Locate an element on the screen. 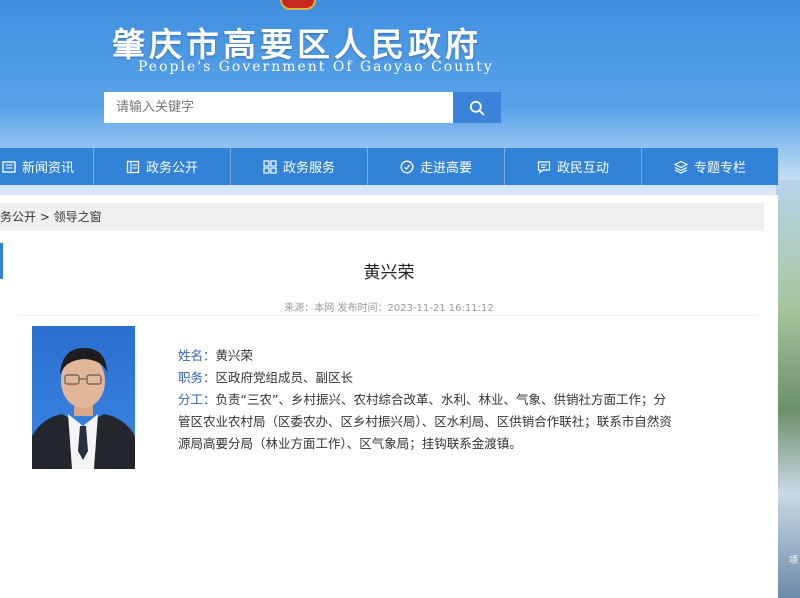 This screenshot has height=598, width=800. main-nav: 新闻资讯 政务公开 政务服务 走进高要 政民互动 专题专栏 is located at coordinates (389, 166).